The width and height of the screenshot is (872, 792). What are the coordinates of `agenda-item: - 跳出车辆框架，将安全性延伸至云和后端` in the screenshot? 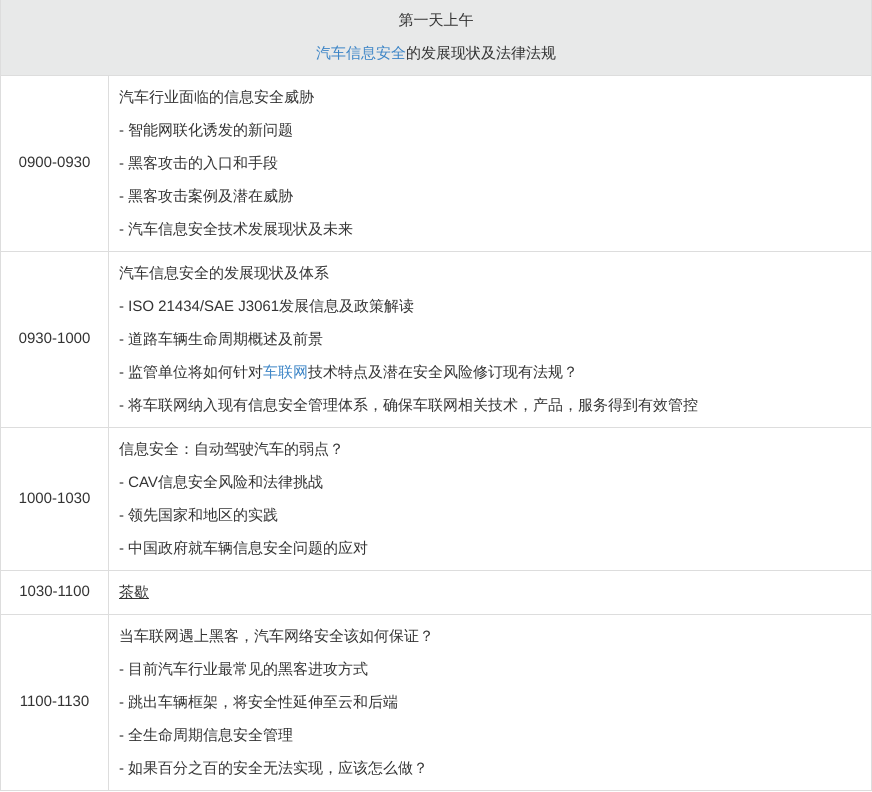 It's located at (258, 703).